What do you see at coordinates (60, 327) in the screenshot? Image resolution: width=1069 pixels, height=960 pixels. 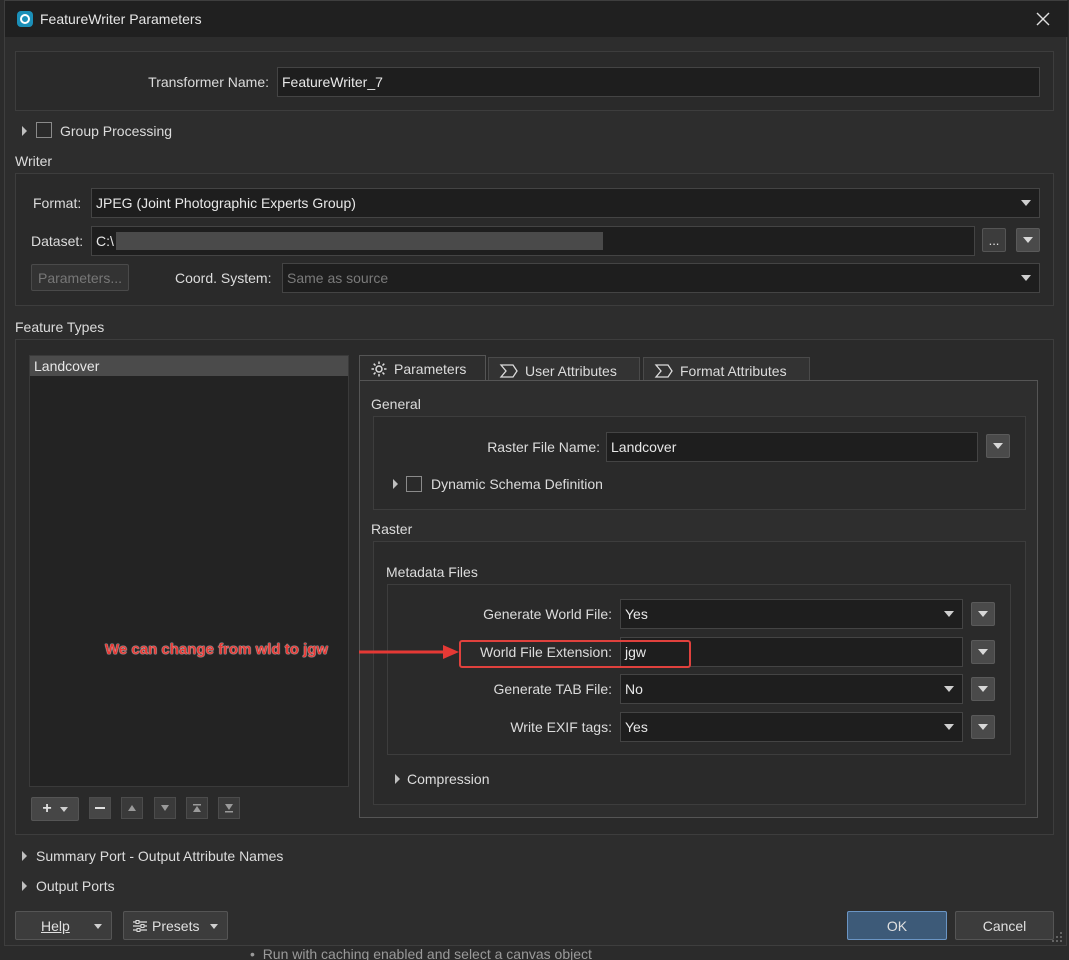 I see `feature-types-section-label: Feature Types` at bounding box center [60, 327].